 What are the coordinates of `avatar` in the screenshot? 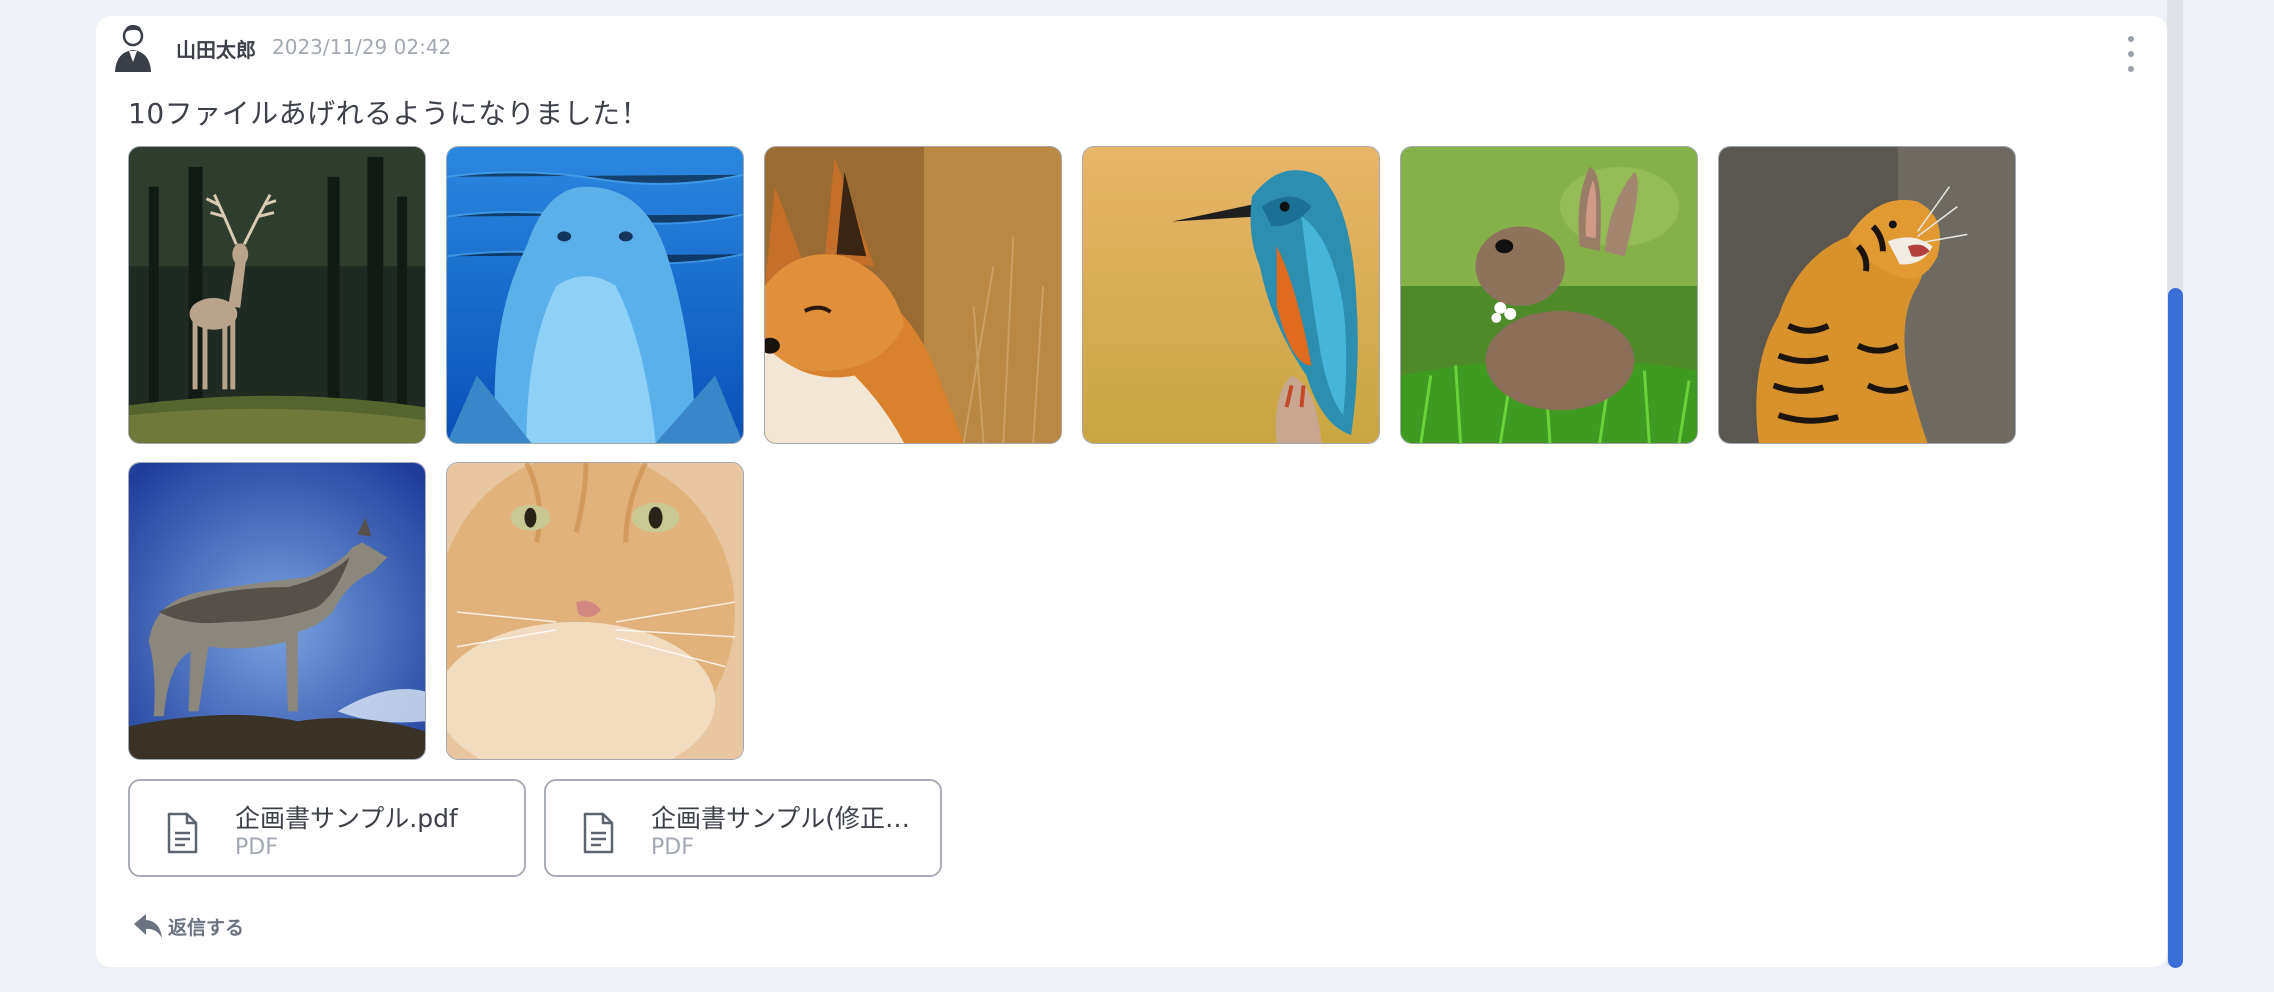 It's located at (133, 48).